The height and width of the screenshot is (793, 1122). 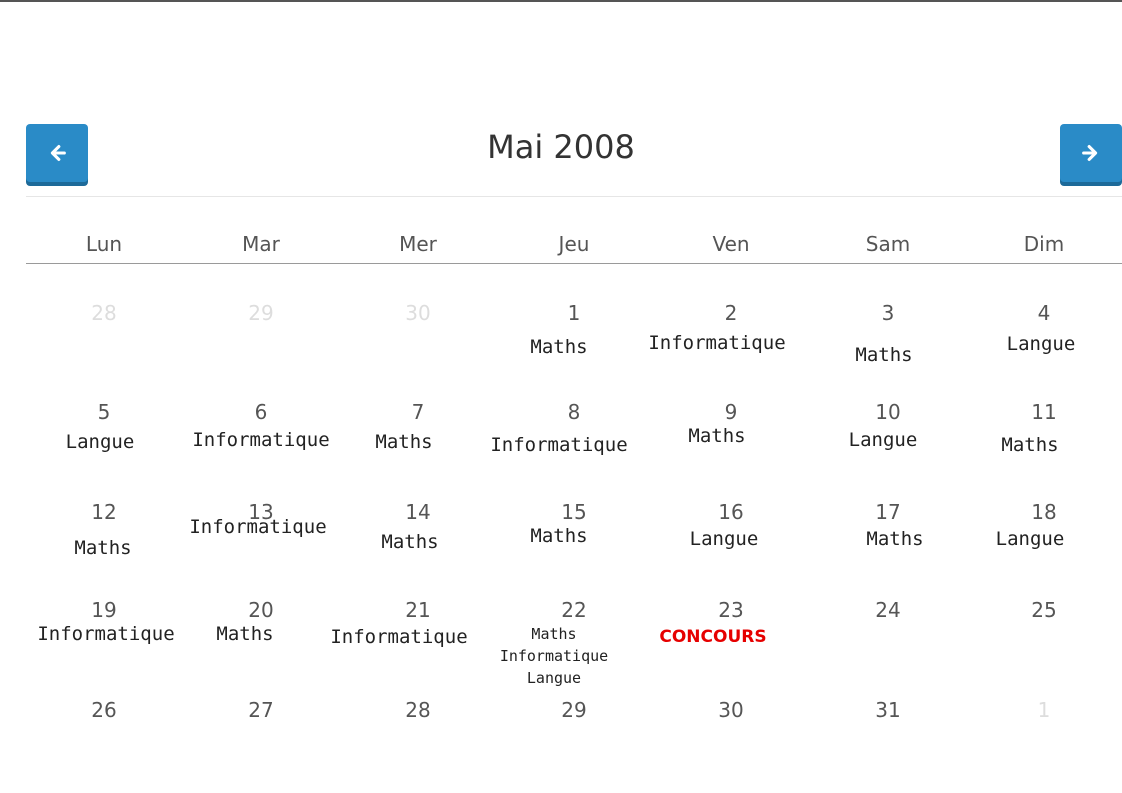 What do you see at coordinates (104, 244) in the screenshot?
I see `weekday-header: Lun` at bounding box center [104, 244].